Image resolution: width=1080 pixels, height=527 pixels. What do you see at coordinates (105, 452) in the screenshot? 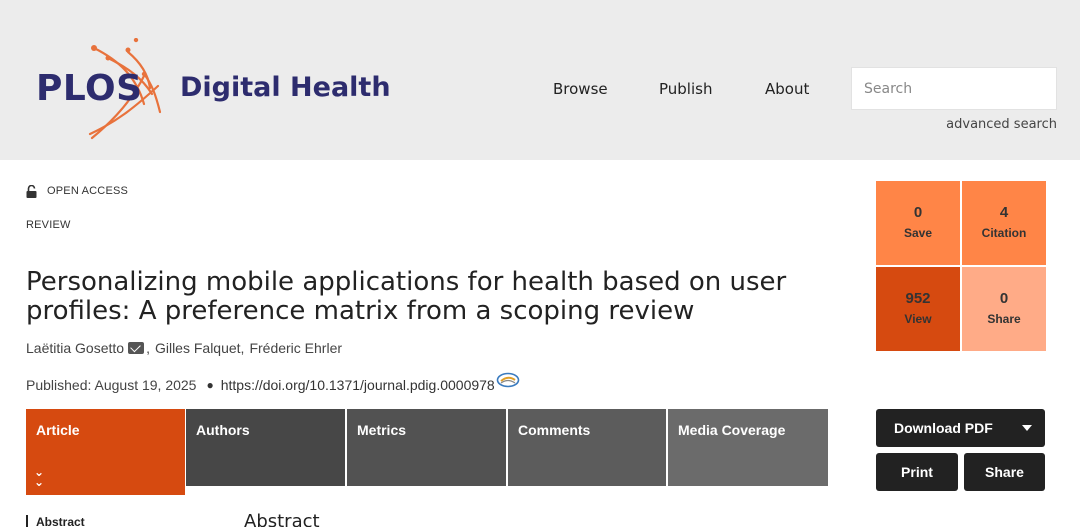
I see `tab-article: Article ⌄ ⌄` at bounding box center [105, 452].